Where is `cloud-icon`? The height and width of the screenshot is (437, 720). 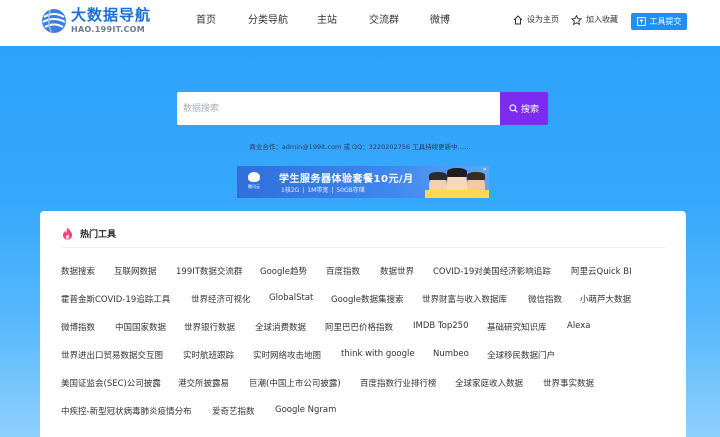 cloud-icon is located at coordinates (254, 177).